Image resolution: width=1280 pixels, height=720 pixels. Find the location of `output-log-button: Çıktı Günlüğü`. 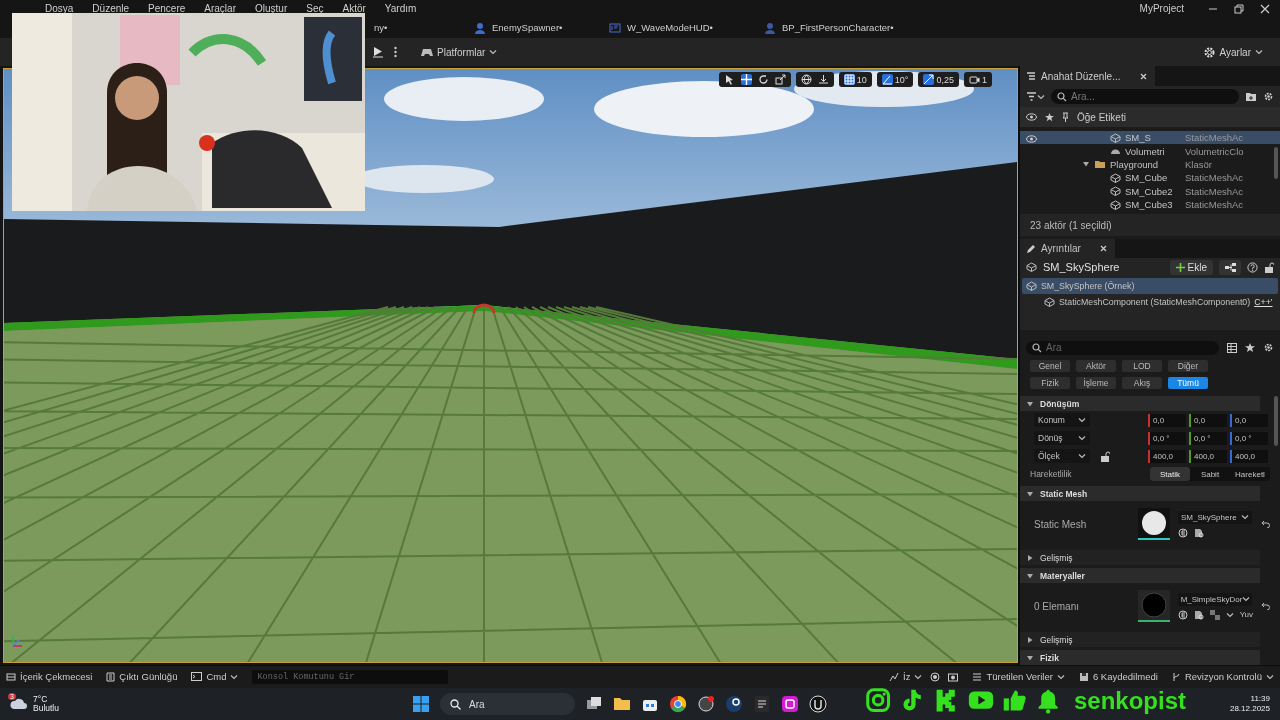

output-log-button: Çıktı Günlüğü is located at coordinates (142, 676).